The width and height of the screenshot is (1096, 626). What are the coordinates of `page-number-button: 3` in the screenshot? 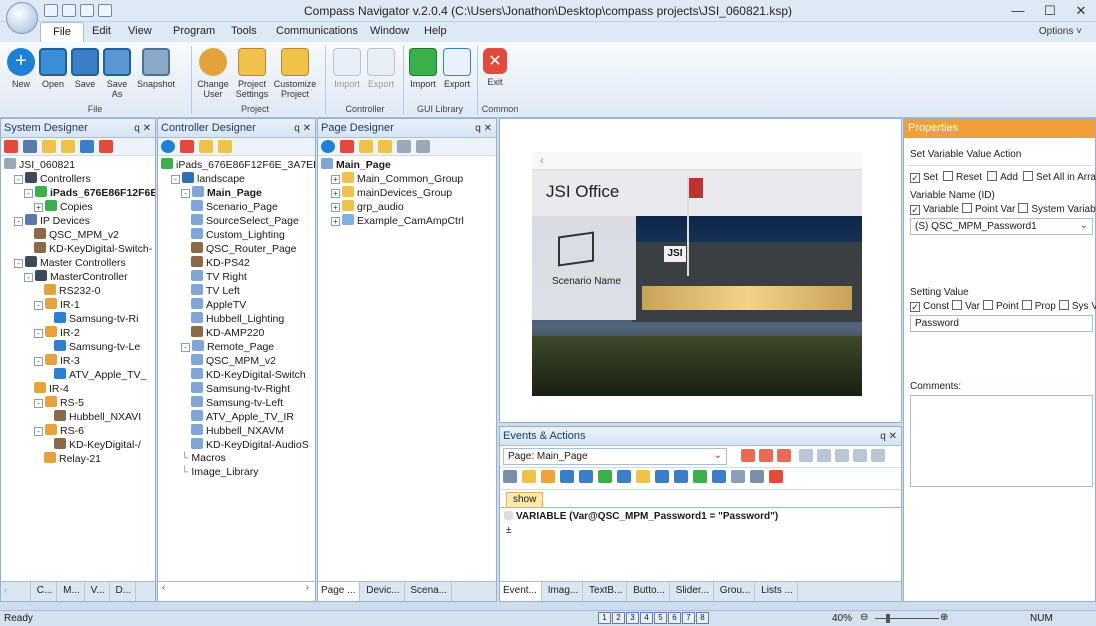 It's located at (632, 618).